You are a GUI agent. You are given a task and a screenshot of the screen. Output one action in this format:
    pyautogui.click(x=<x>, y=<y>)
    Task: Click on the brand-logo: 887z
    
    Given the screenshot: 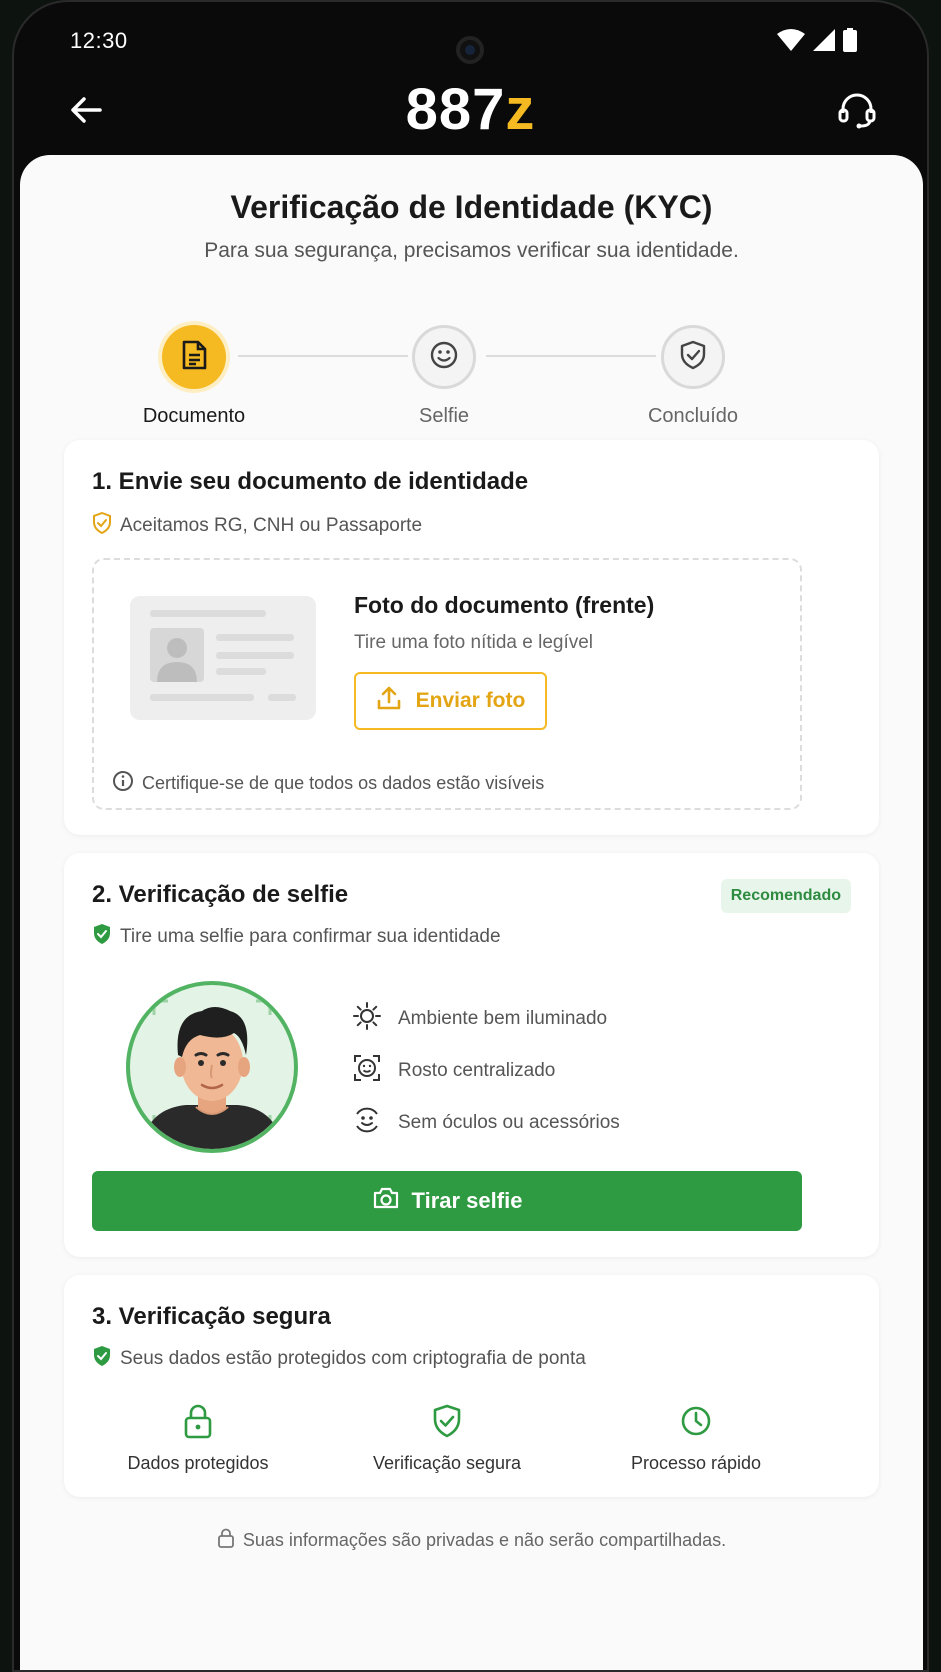 What is the action you would take?
    pyautogui.click(x=470, y=109)
    